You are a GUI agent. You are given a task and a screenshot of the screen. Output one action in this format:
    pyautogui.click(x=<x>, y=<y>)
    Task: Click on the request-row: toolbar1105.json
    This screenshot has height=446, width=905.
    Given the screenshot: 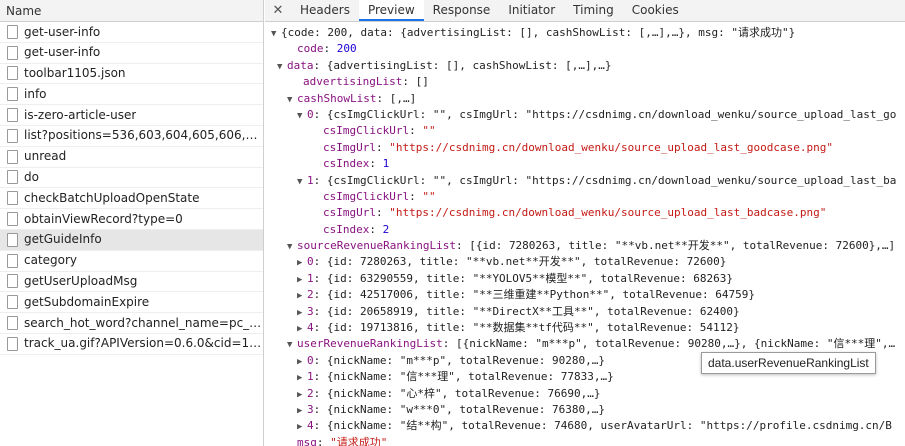 What is the action you would take?
    pyautogui.click(x=131, y=74)
    